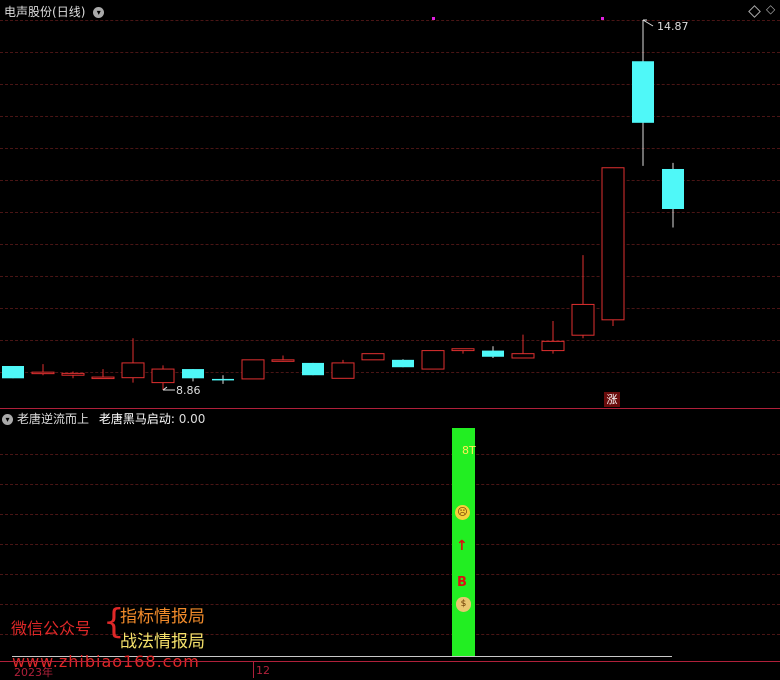 The width and height of the screenshot is (780, 680). I want to click on low-price-label: 8.86, so click(188, 390).